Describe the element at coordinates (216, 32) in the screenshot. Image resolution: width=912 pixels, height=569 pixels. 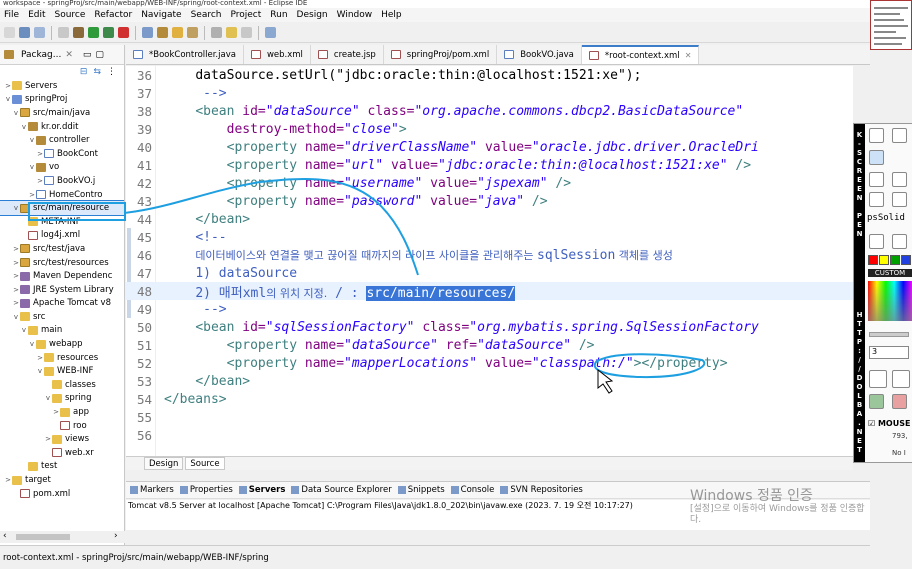
I see `next-annotation-icon` at that location.